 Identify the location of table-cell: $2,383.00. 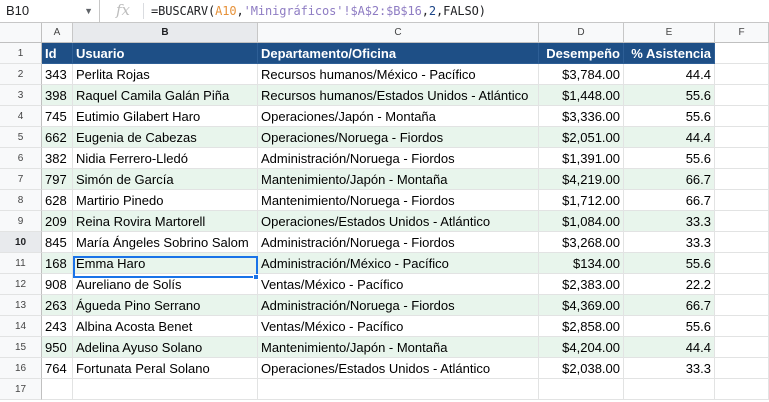
(581, 284).